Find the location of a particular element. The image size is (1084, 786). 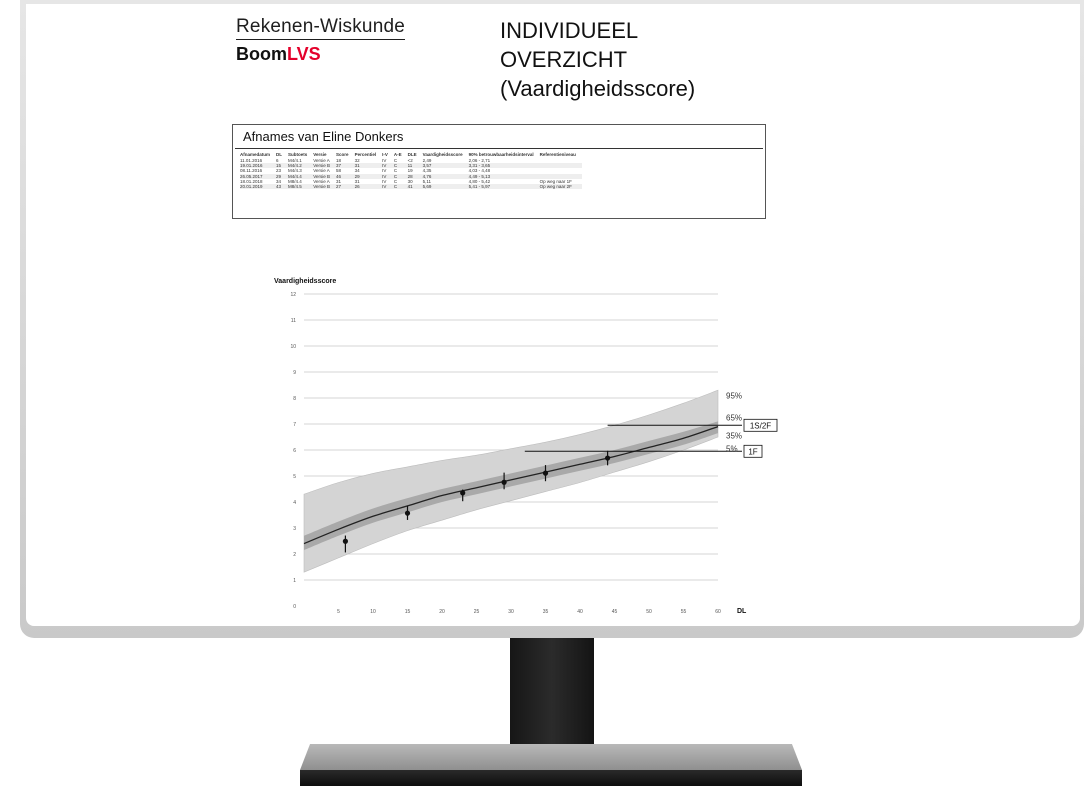

y-tick-label: 7 is located at coordinates (294, 425).